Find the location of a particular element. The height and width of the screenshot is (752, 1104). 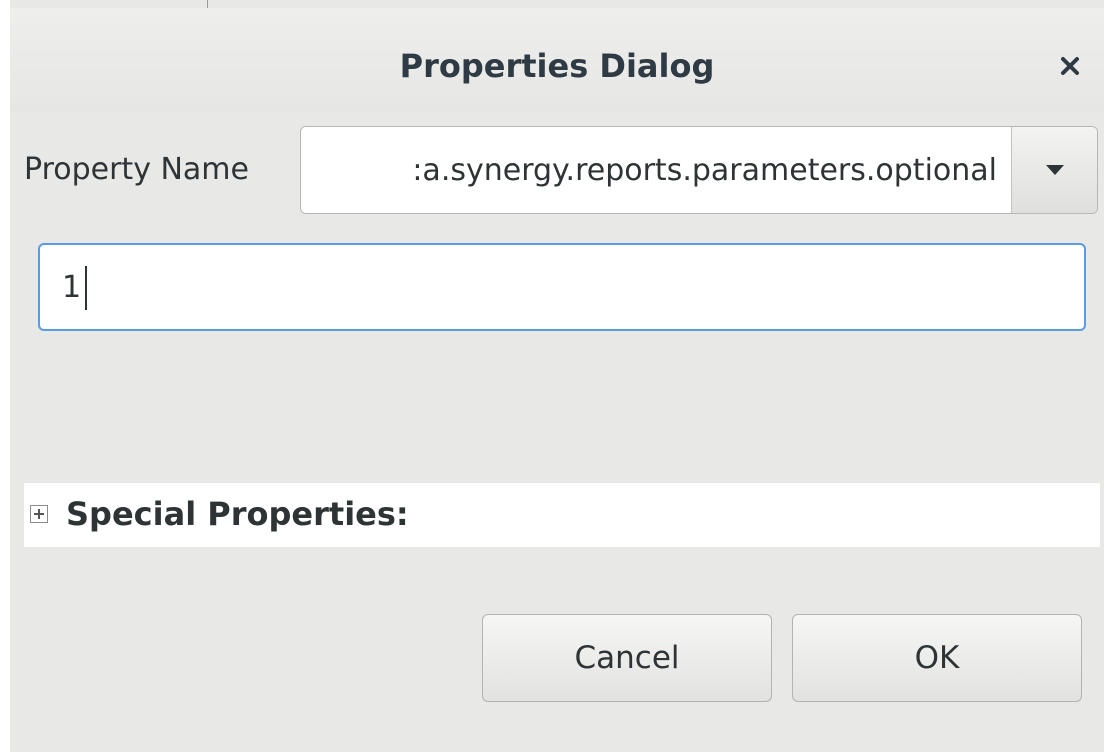

dialog-title: Properties Dialog is located at coordinates (557, 66).